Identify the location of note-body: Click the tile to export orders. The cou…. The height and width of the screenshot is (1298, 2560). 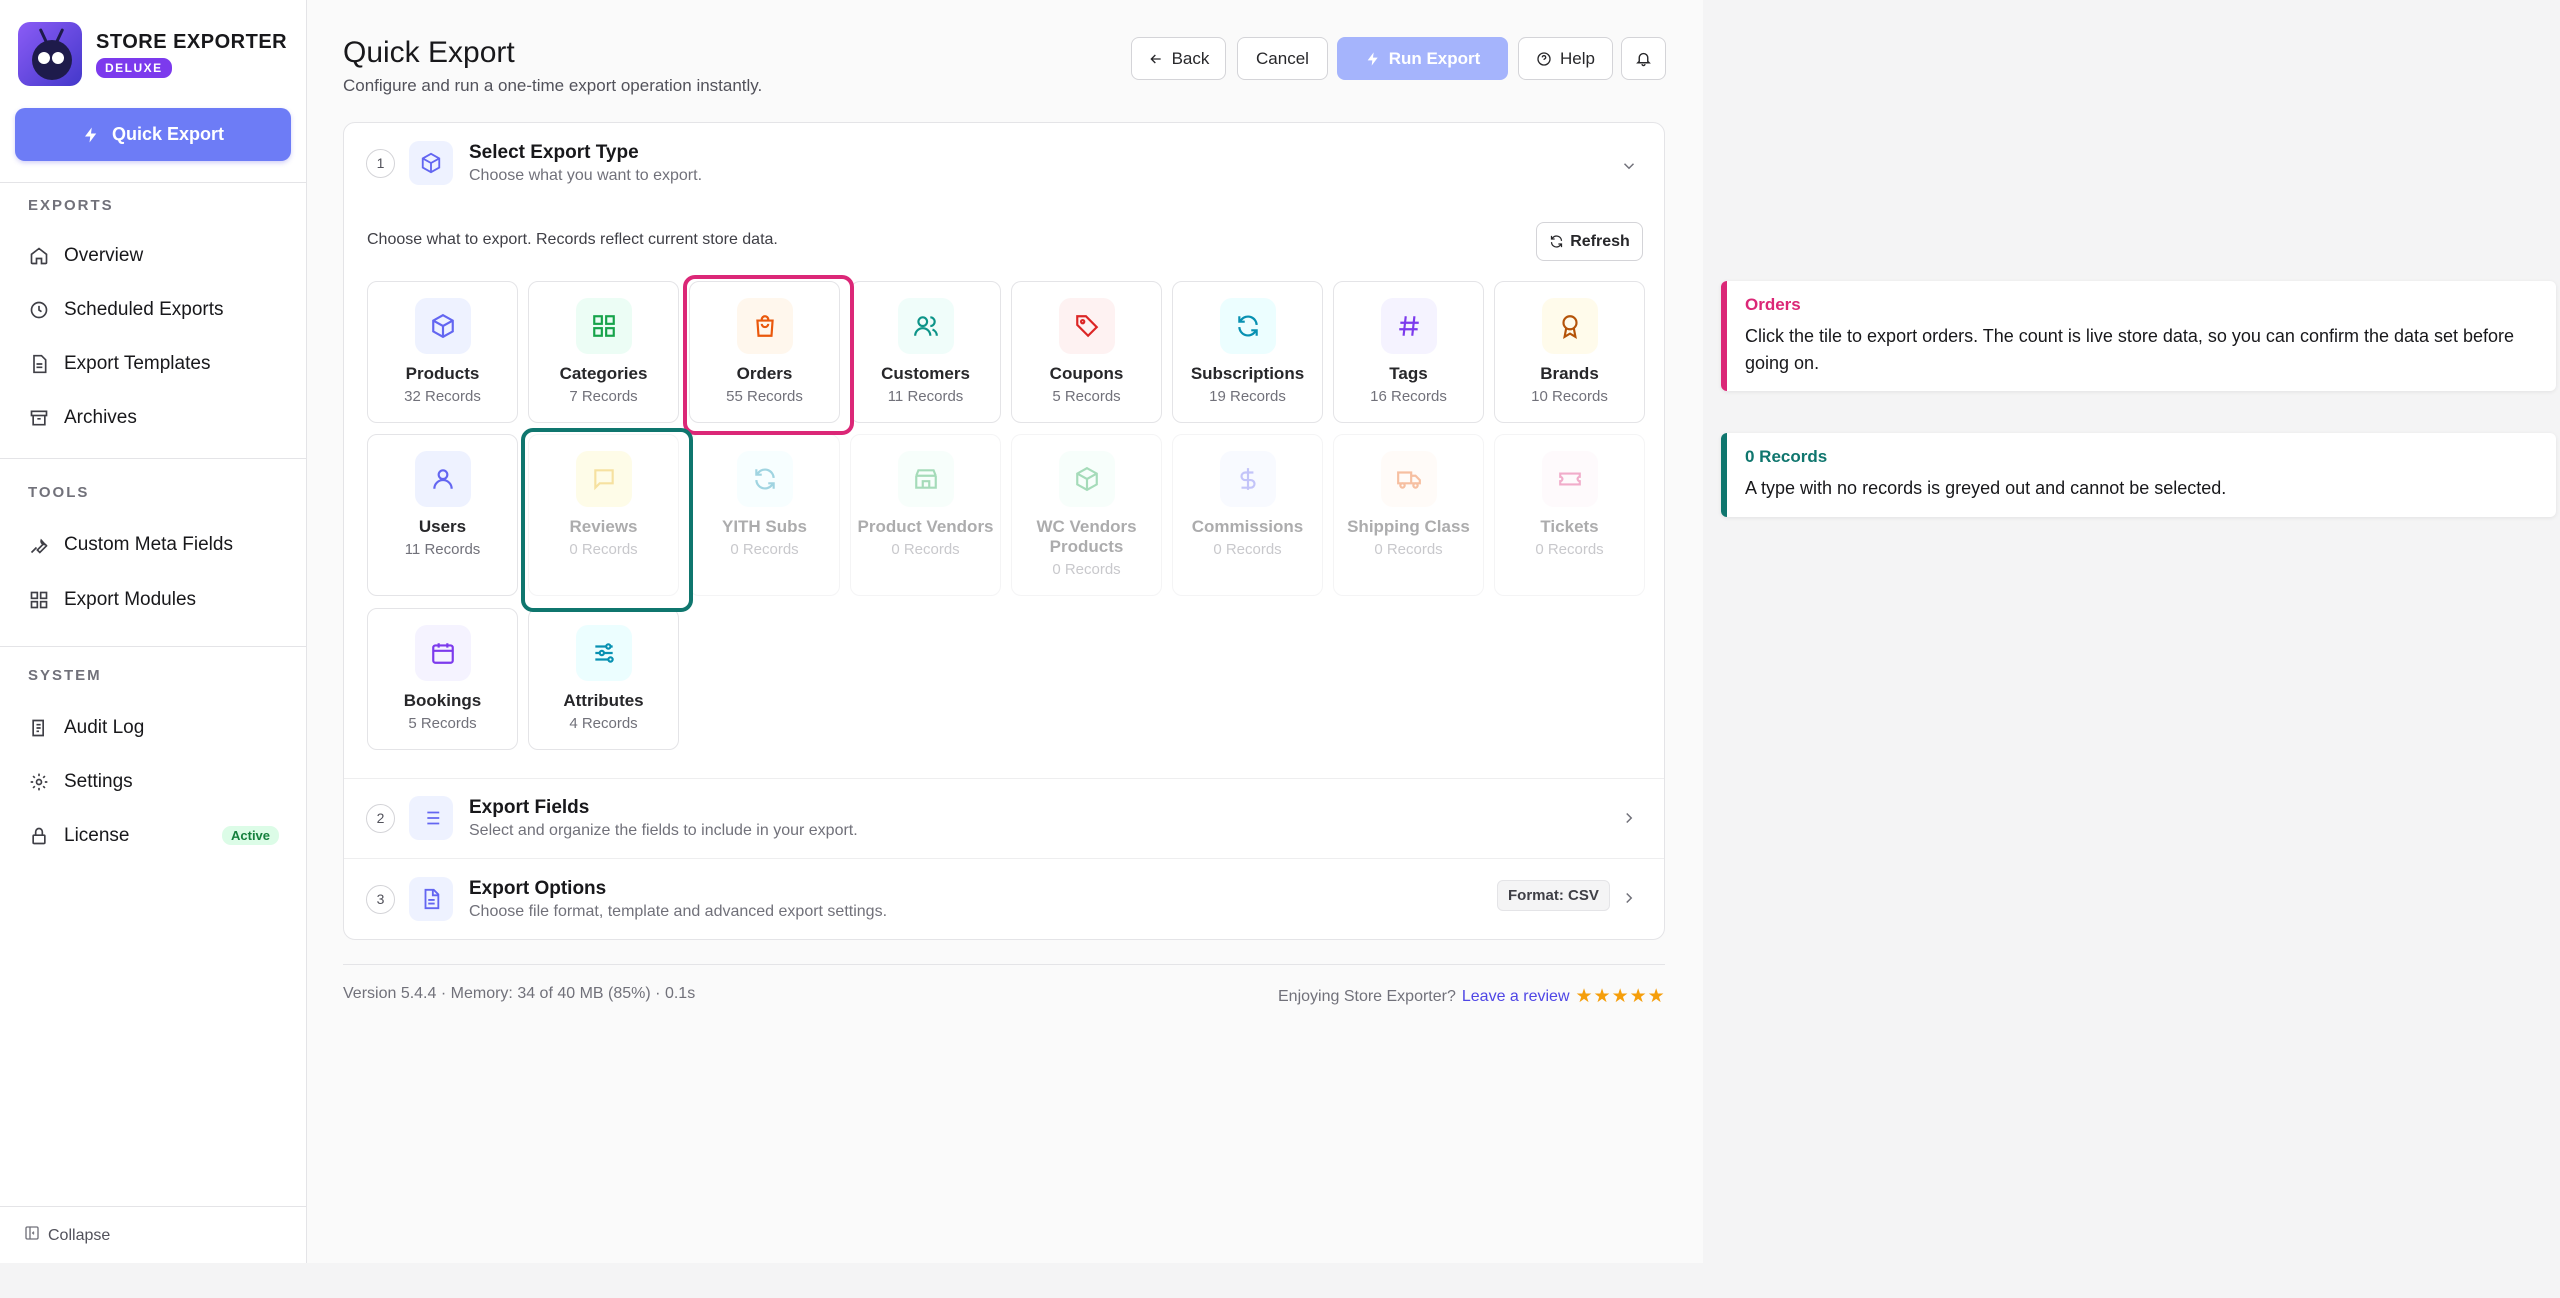
(2130, 349).